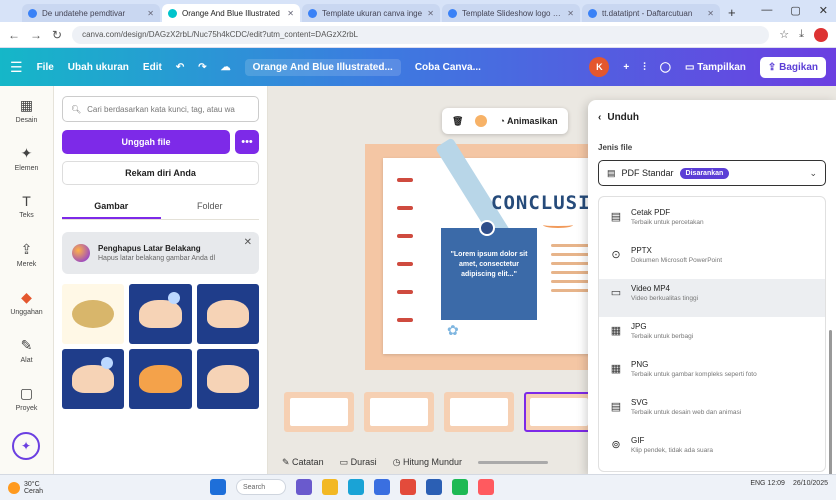 The width and height of the screenshot is (836, 500). I want to click on rail-item-brand: ⇪ Merek, so click(26, 254).